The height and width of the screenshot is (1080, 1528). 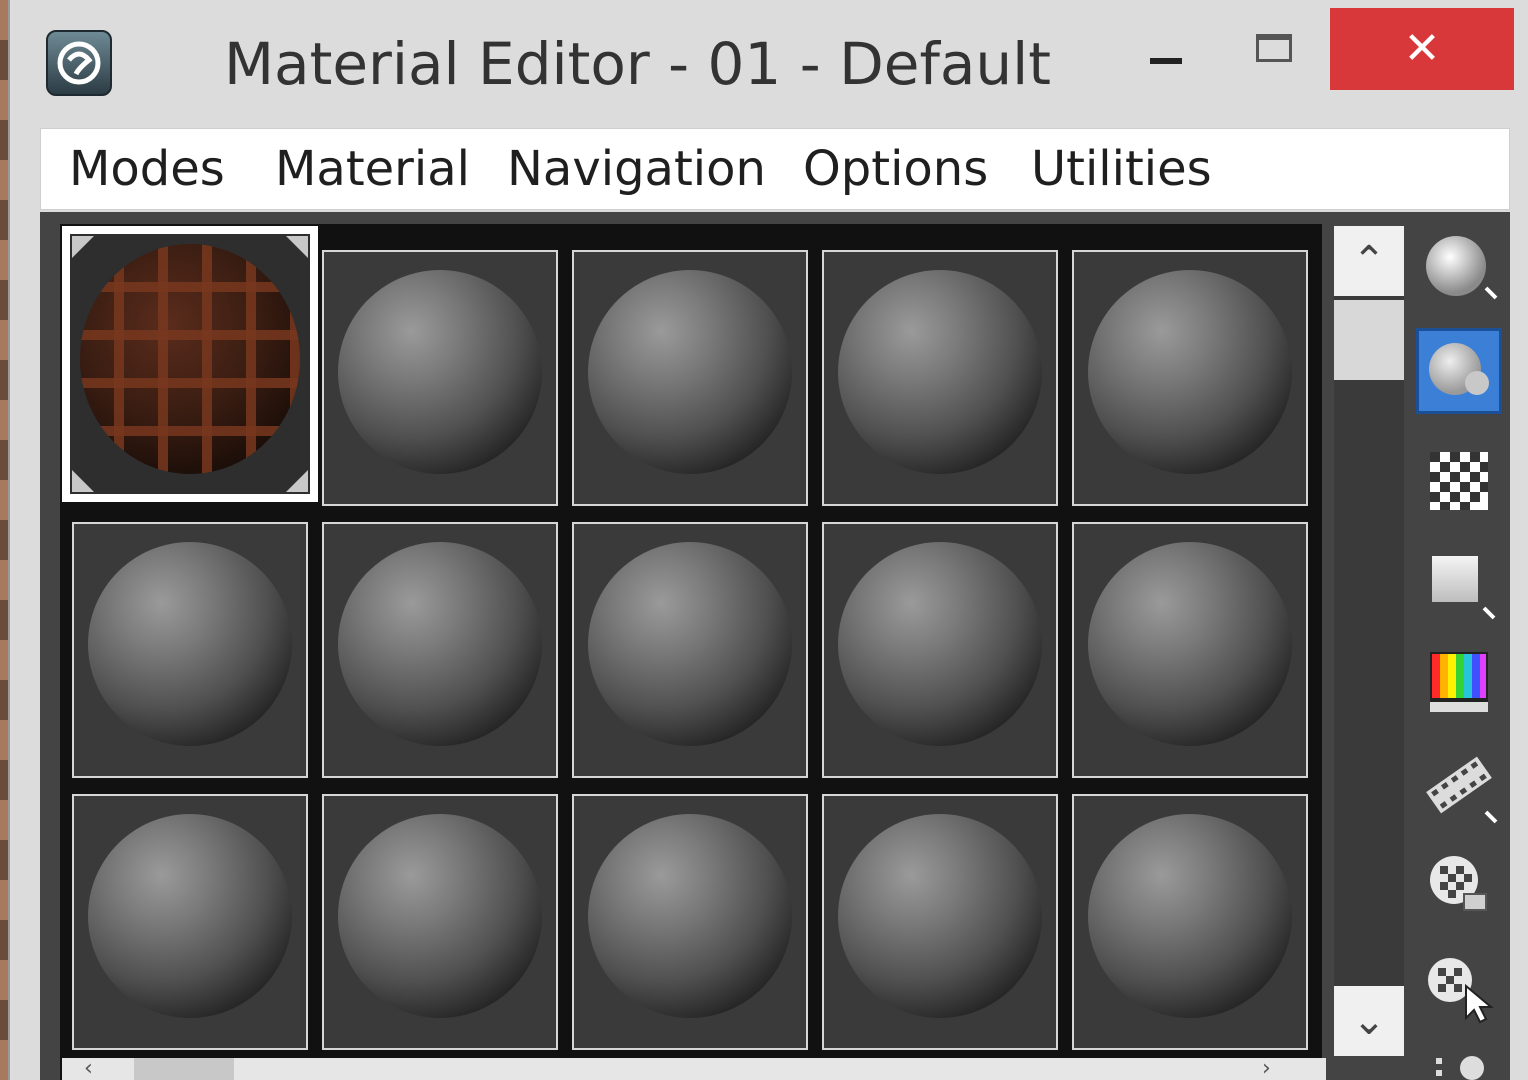 What do you see at coordinates (372, 169) in the screenshot?
I see `menu-material: Material` at bounding box center [372, 169].